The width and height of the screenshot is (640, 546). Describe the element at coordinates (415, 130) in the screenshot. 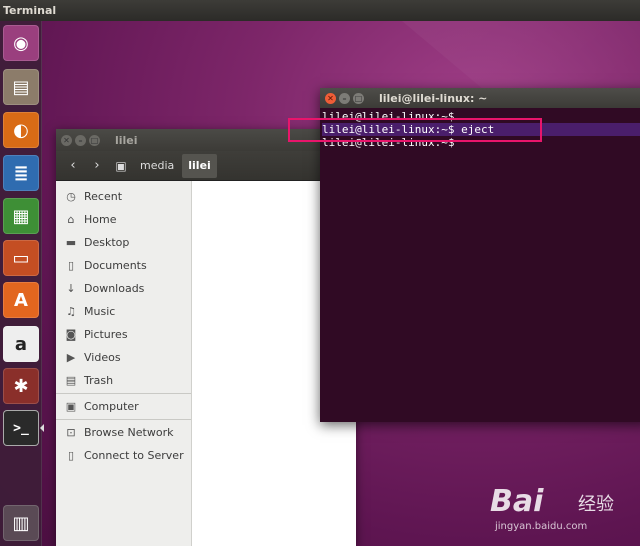

I see `highlight-annotation` at that location.